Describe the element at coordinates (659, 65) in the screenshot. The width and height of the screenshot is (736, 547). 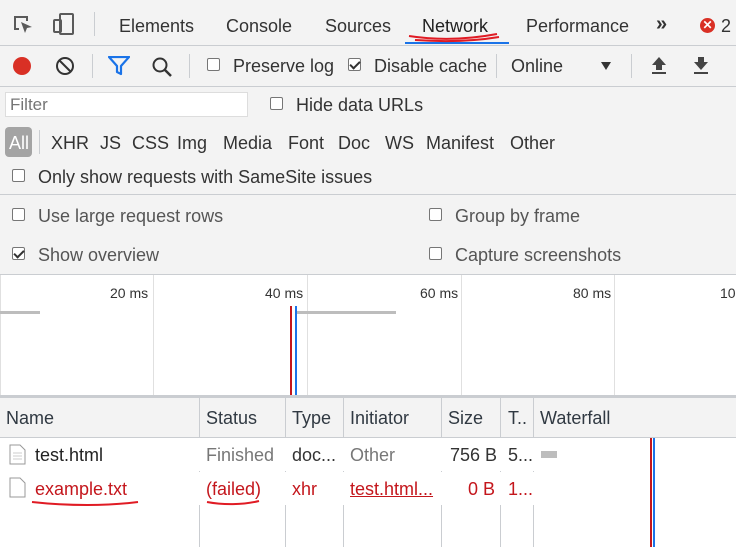
I see `import-har-icon` at that location.